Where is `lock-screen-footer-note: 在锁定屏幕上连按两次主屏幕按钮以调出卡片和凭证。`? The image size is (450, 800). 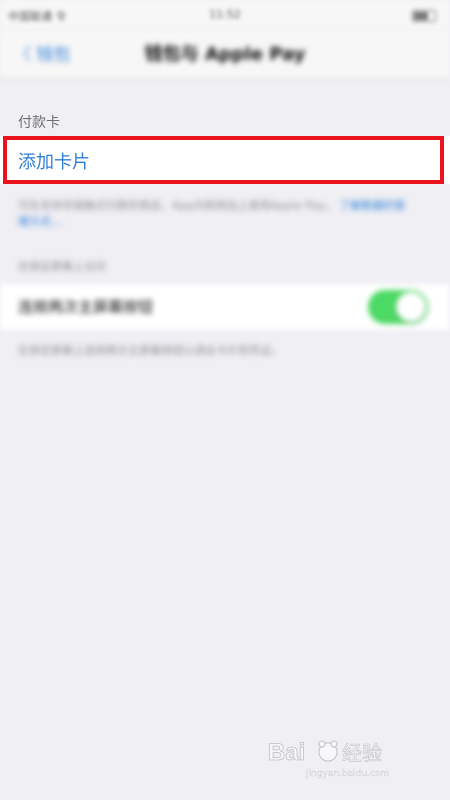 lock-screen-footer-note: 在锁定屏幕上连按两次主屏幕按钮以调出卡片和凭证。 is located at coordinates (150, 350).